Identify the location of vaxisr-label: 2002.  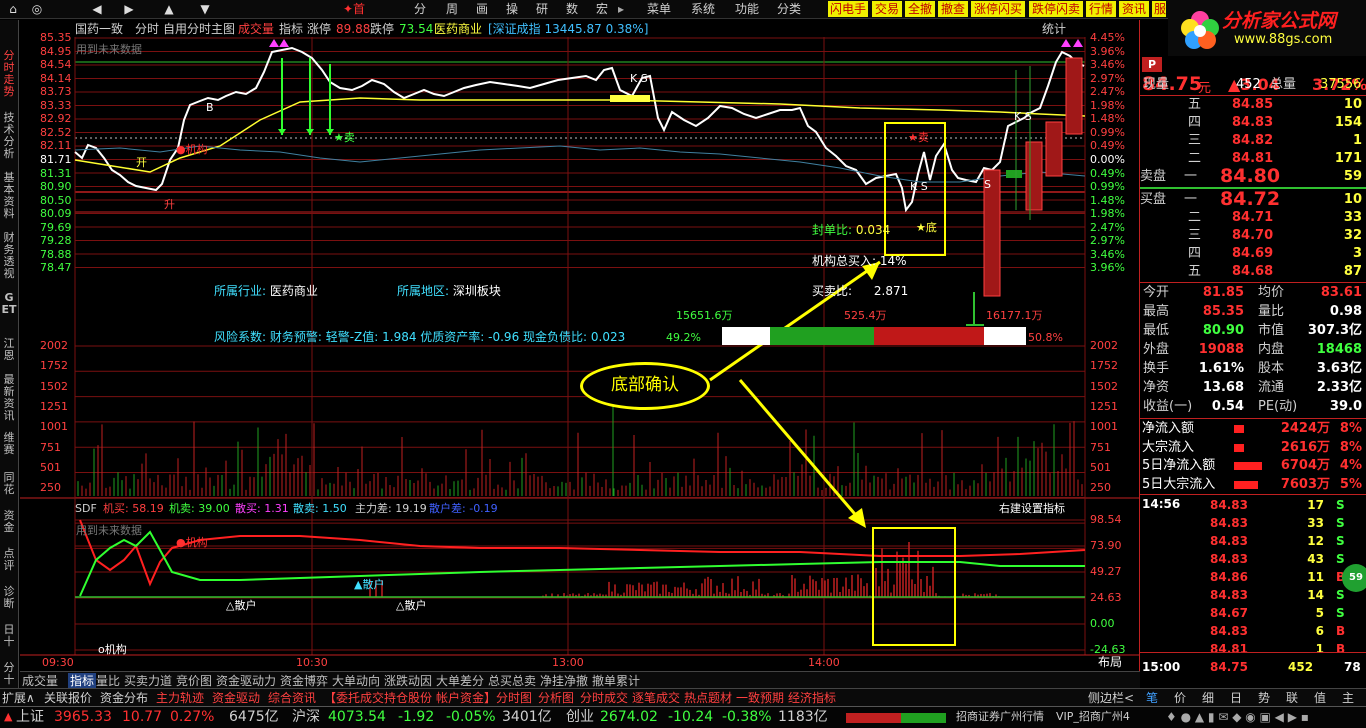
(1104, 345).